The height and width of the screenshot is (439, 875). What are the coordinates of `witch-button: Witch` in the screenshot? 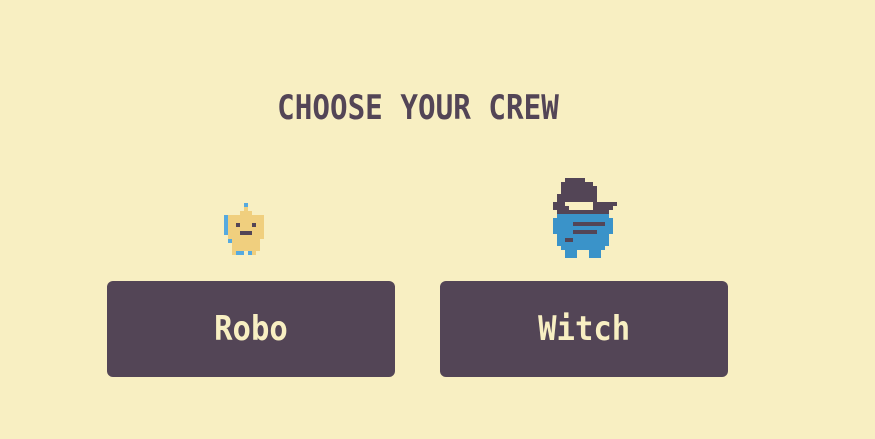 It's located at (584, 329).